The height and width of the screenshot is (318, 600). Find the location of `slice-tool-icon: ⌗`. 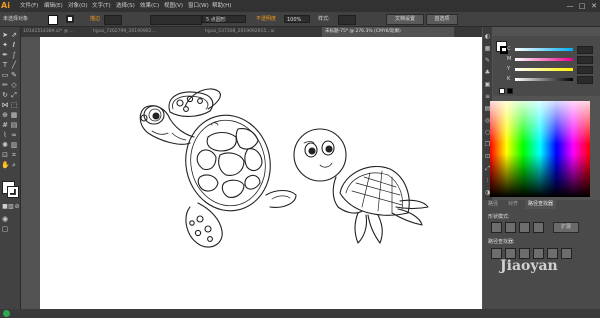

slice-tool-icon: ⌗ is located at coordinates (14, 155).